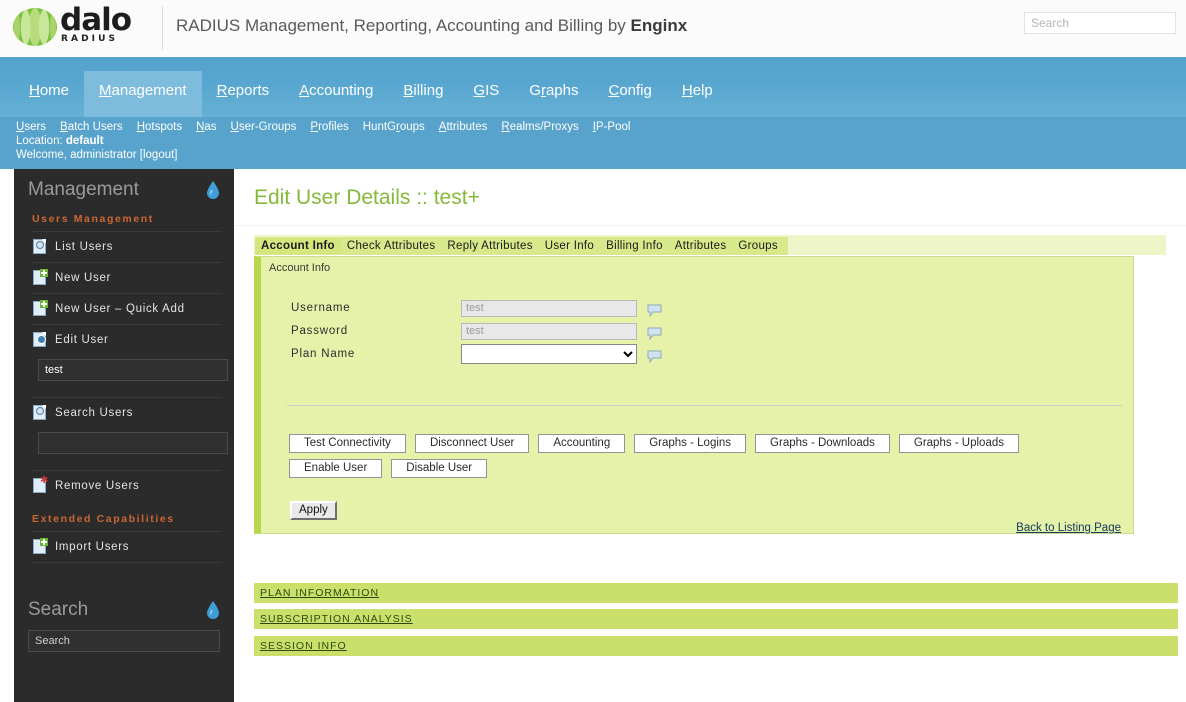 Image resolution: width=1186 pixels, height=702 pixels. Describe the element at coordinates (612, 127) in the screenshot. I see `subnav-ip-pool: IP-Pool` at that location.